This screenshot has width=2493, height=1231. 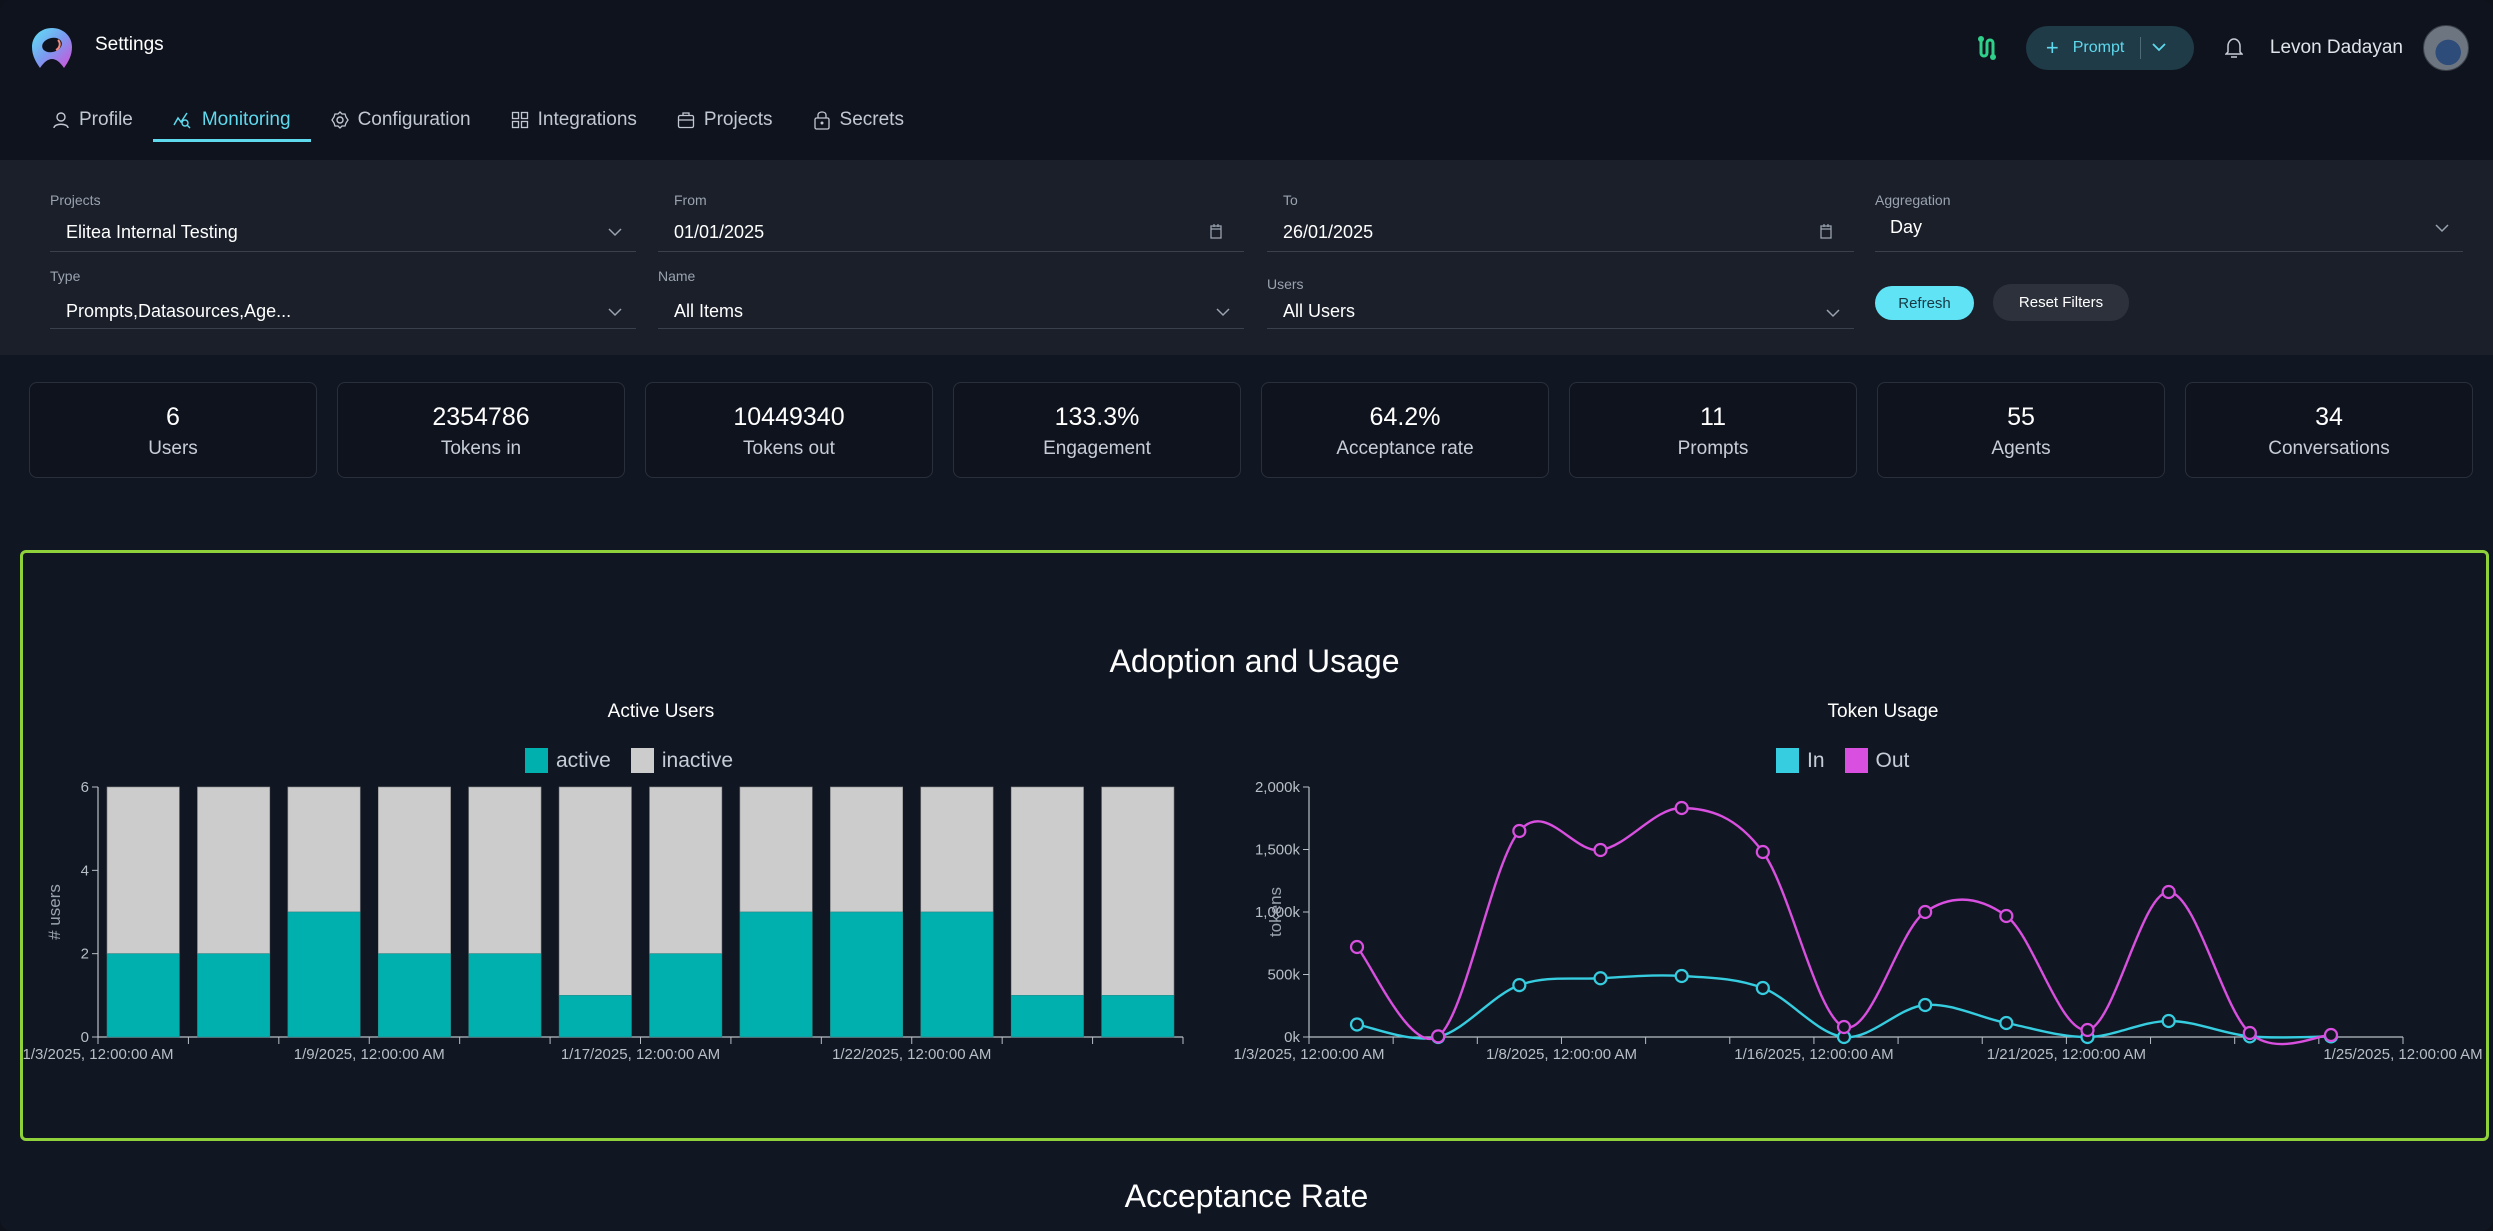 I want to click on briefcase-icon, so click(x=686, y=120).